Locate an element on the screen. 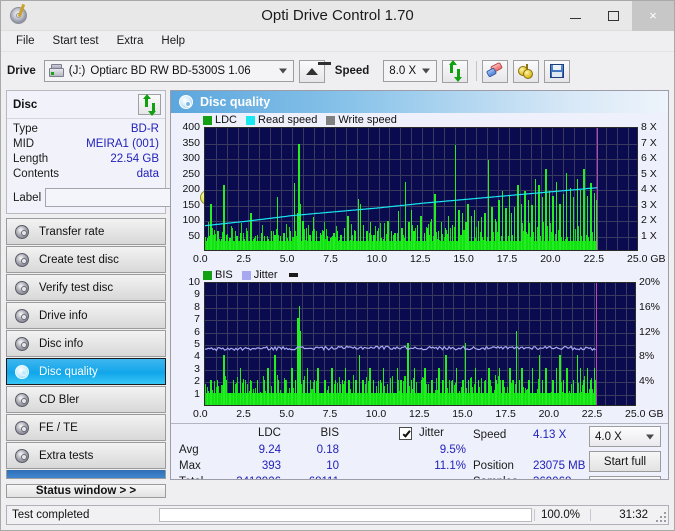  drive-select: (J:) Optiarc BD RW BD-5300S 1.06 is located at coordinates (168, 71).